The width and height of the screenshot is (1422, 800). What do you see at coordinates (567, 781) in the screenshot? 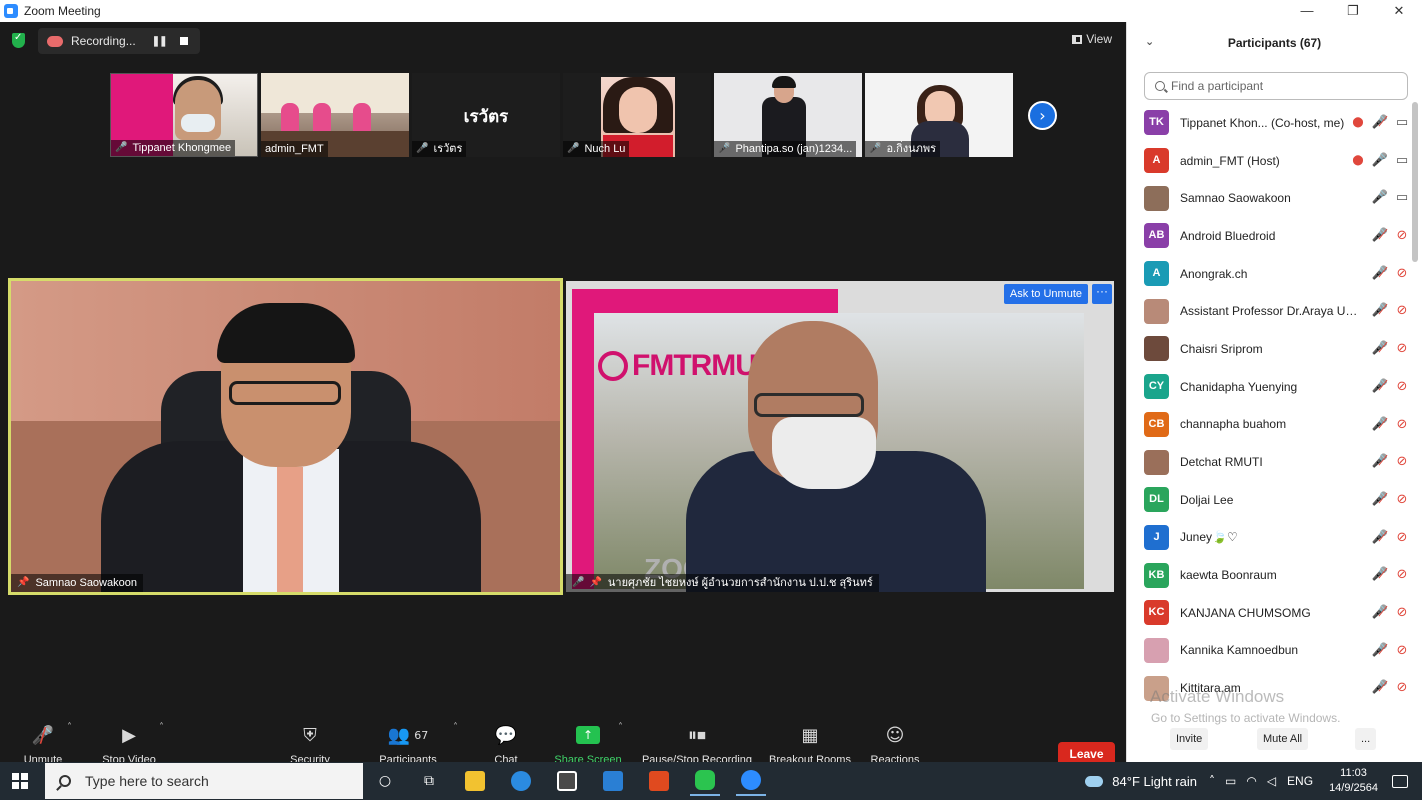
I see `microsoft-store-icon` at bounding box center [567, 781].